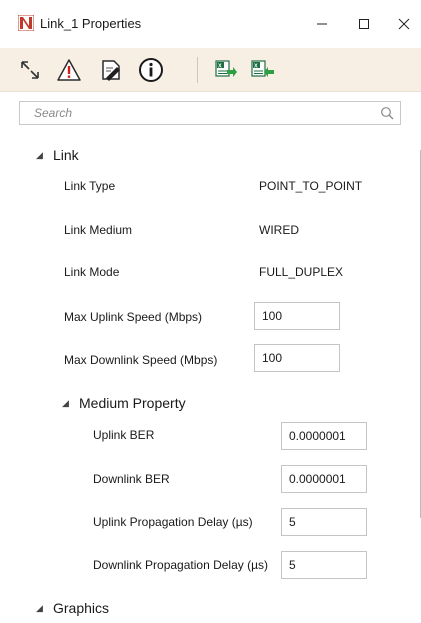 This screenshot has width=421, height=623. What do you see at coordinates (324, 436) in the screenshot?
I see `uplink-ber-field` at bounding box center [324, 436].